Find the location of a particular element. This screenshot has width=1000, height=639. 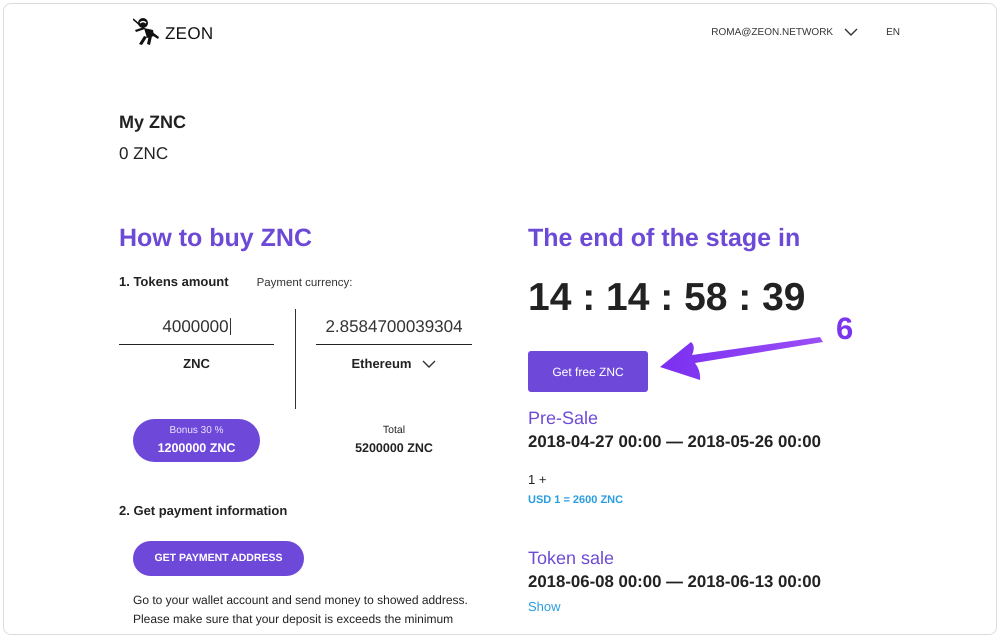

payment-amount-input: 2.8584700039304 is located at coordinates (394, 327).